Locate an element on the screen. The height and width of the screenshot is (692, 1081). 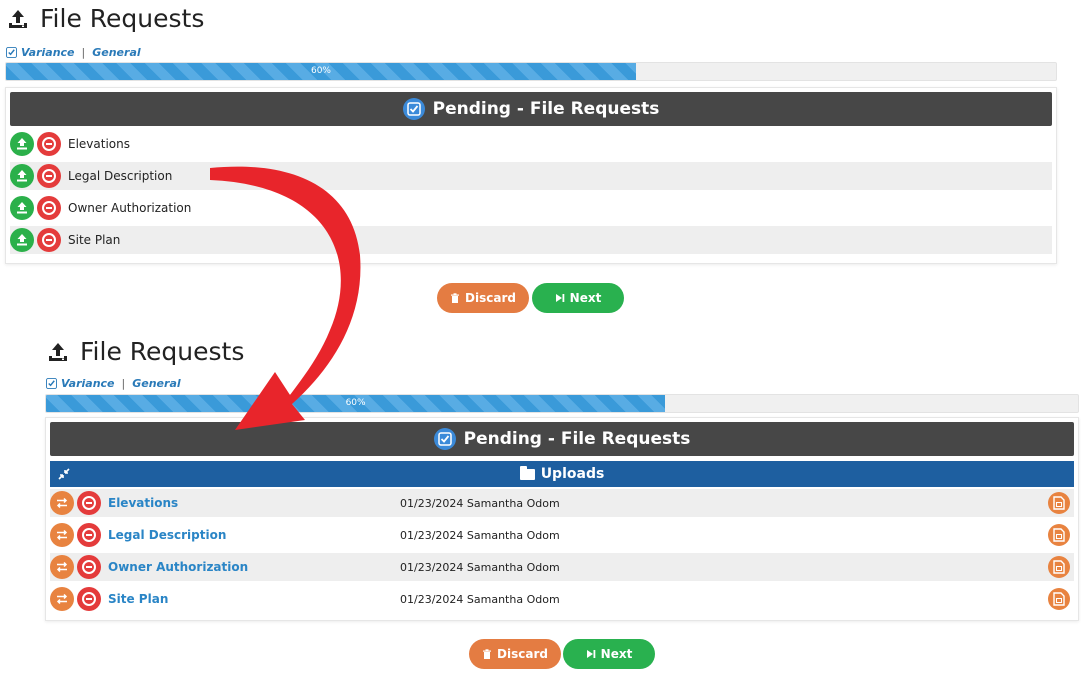
file-link: Legal Description is located at coordinates (167, 535).